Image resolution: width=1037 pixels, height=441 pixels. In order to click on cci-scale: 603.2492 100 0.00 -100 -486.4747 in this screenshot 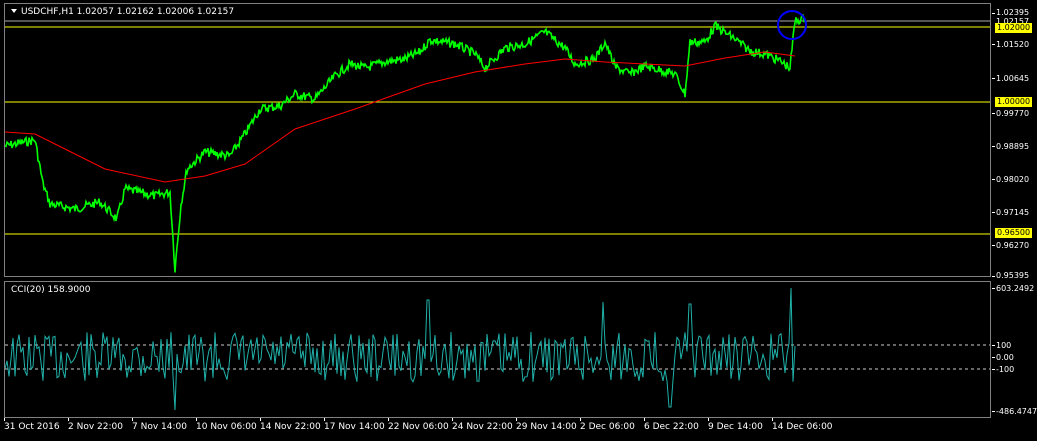, I will do `click(1014, 349)`.